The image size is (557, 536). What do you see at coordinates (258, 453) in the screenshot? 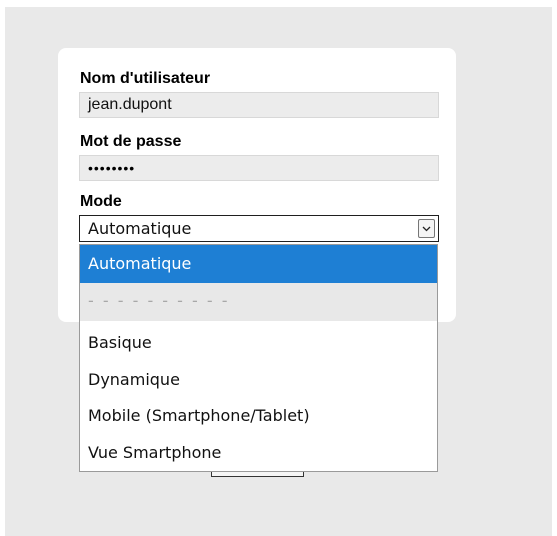
I see `option-vue-smartphone: Vue Smartphone` at bounding box center [258, 453].